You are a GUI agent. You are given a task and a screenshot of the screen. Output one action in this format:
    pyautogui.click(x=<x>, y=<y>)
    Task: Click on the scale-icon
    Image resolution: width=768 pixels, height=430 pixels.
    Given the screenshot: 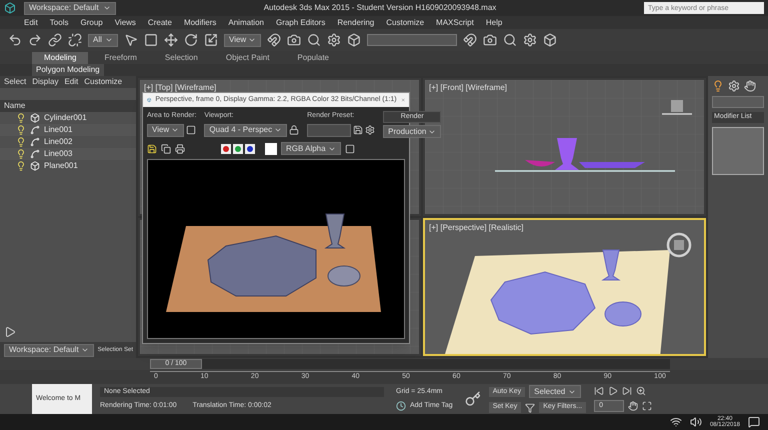 What is the action you would take?
    pyautogui.click(x=211, y=40)
    